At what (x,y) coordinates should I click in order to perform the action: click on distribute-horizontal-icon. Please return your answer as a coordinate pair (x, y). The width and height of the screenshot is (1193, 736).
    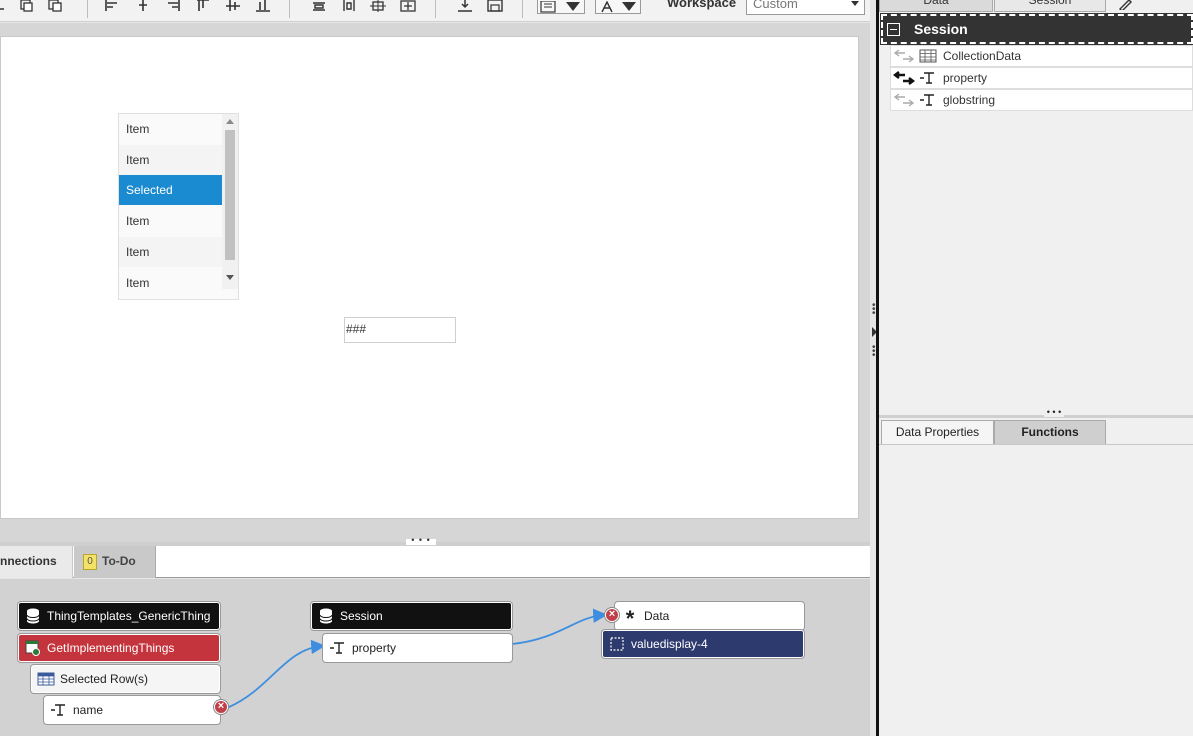
    Looking at the image, I should click on (349, 6).